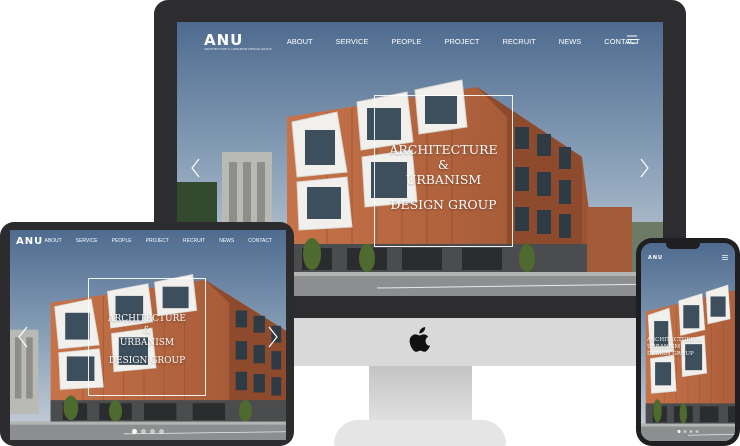 This screenshot has height=446, width=740. What do you see at coordinates (688, 258) in the screenshot?
I see `phone-navbar: ANU` at bounding box center [688, 258].